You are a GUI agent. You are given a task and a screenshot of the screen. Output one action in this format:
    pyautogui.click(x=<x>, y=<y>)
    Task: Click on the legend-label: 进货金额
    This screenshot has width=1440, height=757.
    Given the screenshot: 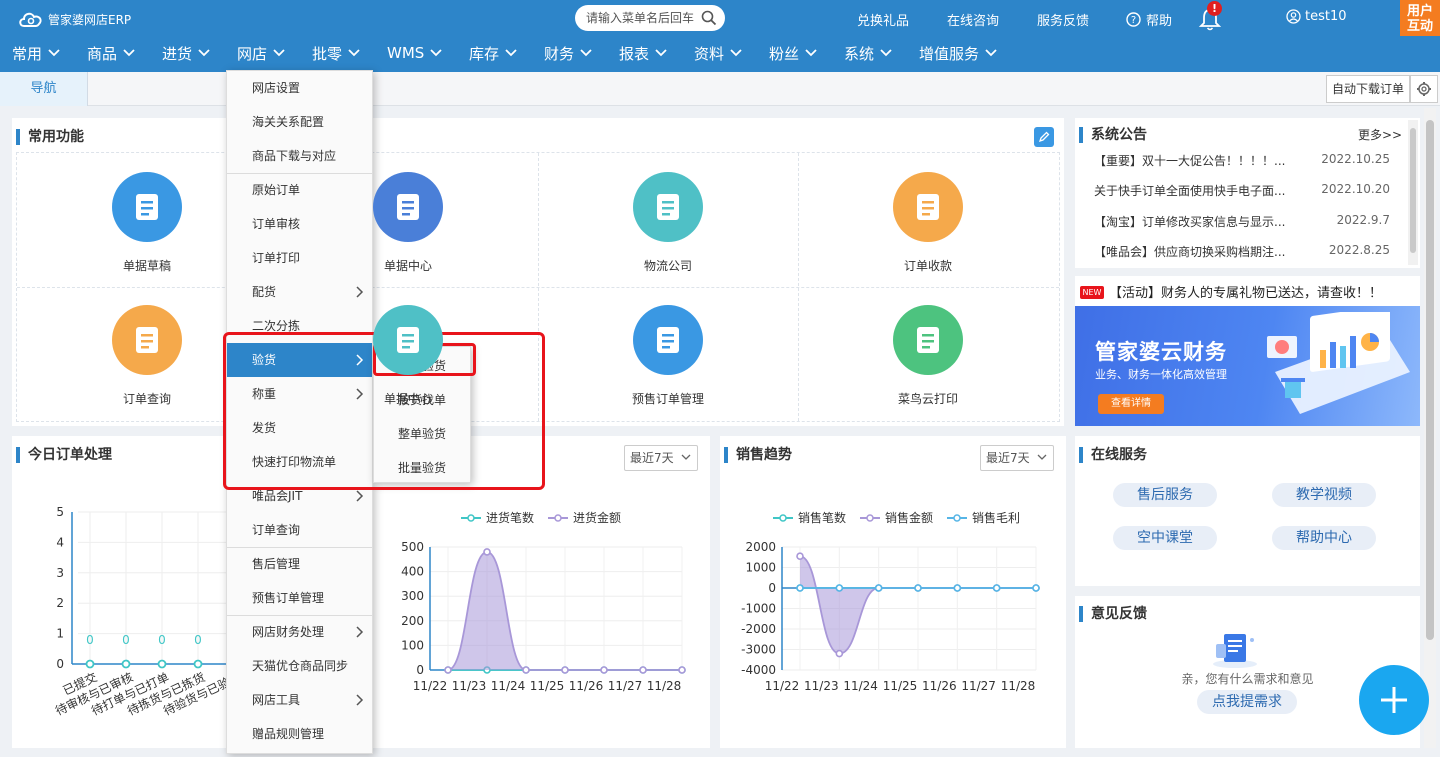 What is the action you would take?
    pyautogui.click(x=597, y=517)
    